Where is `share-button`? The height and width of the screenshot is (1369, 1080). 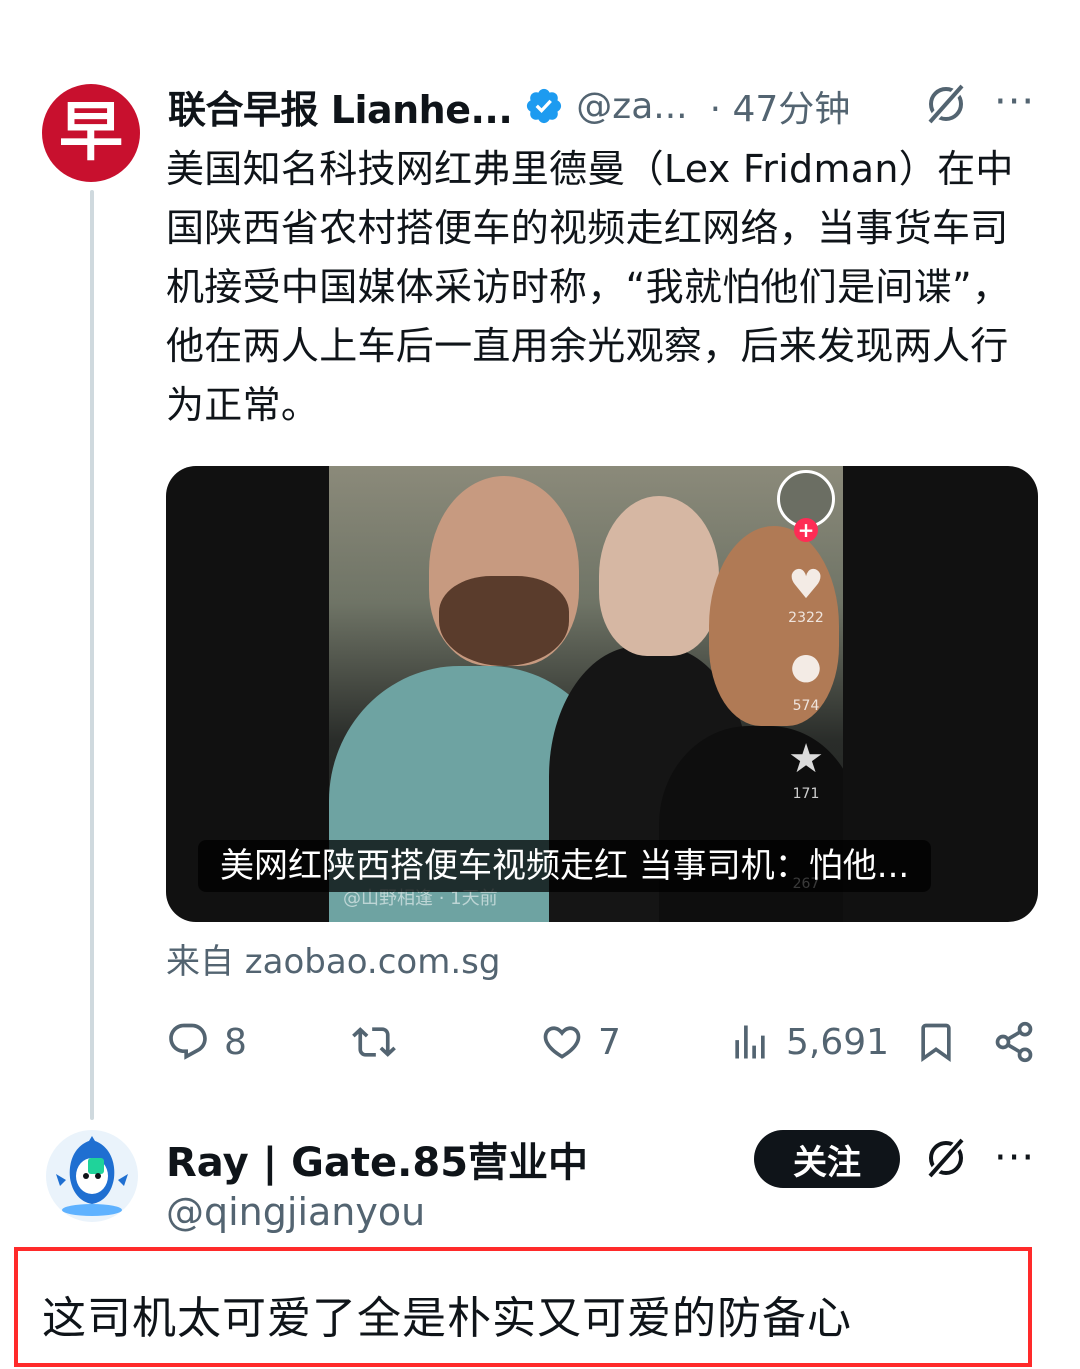 share-button is located at coordinates (1014, 1042).